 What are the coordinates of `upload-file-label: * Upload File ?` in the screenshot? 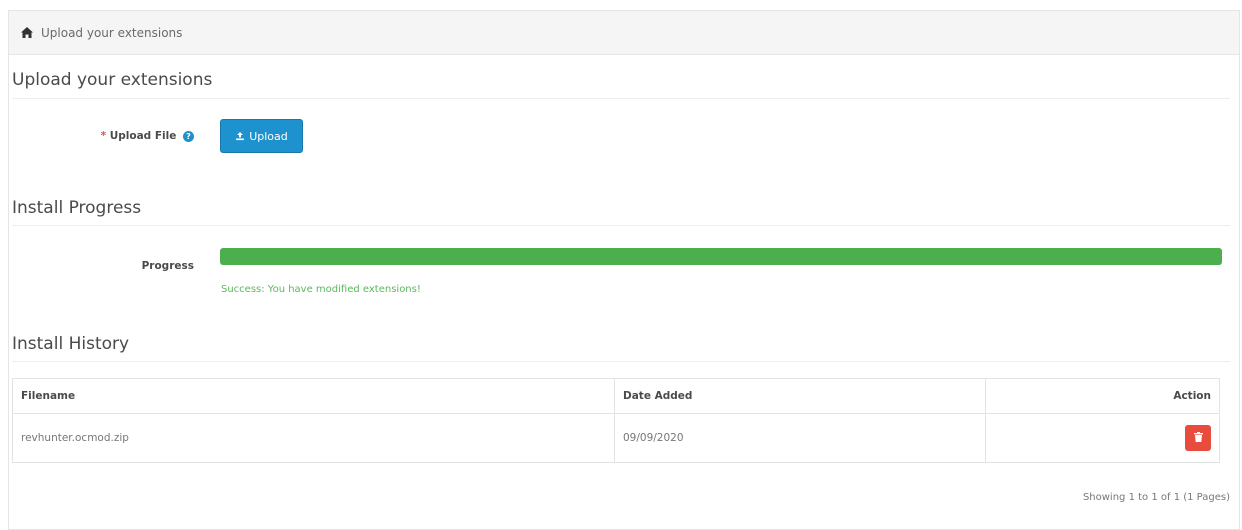 It's located at (127, 136).